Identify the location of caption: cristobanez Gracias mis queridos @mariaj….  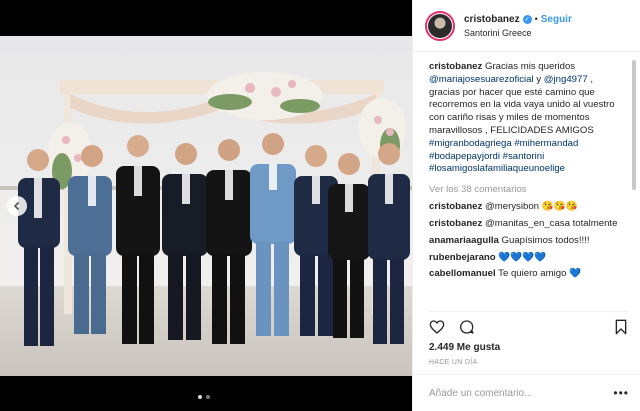
(527, 118).